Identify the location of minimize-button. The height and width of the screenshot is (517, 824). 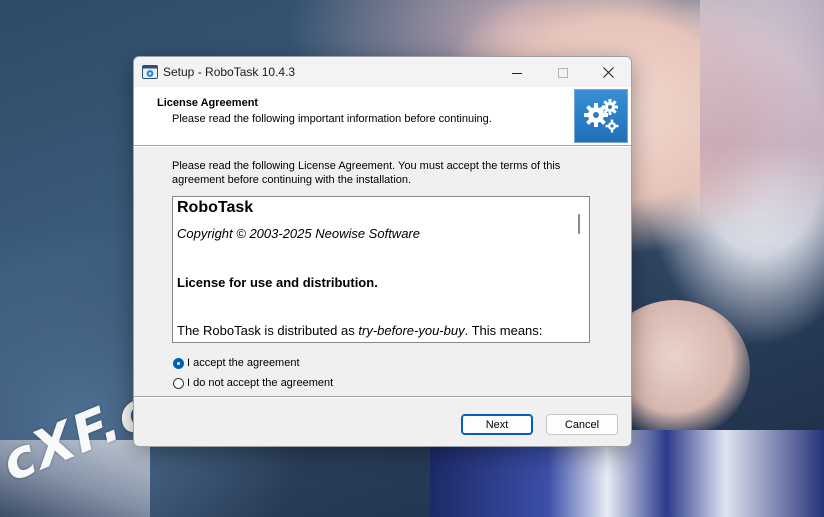
(517, 72).